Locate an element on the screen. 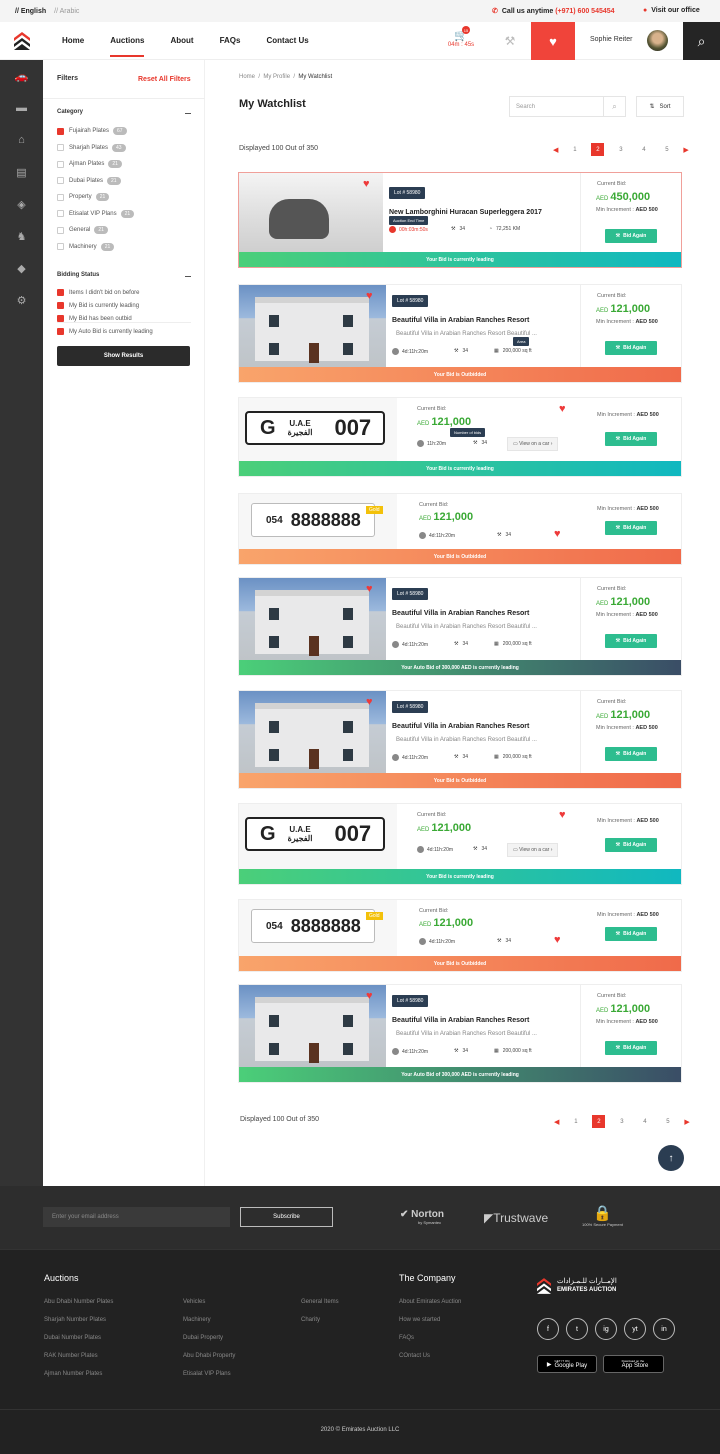  visit-office: ● Visit our office is located at coordinates (671, 10).